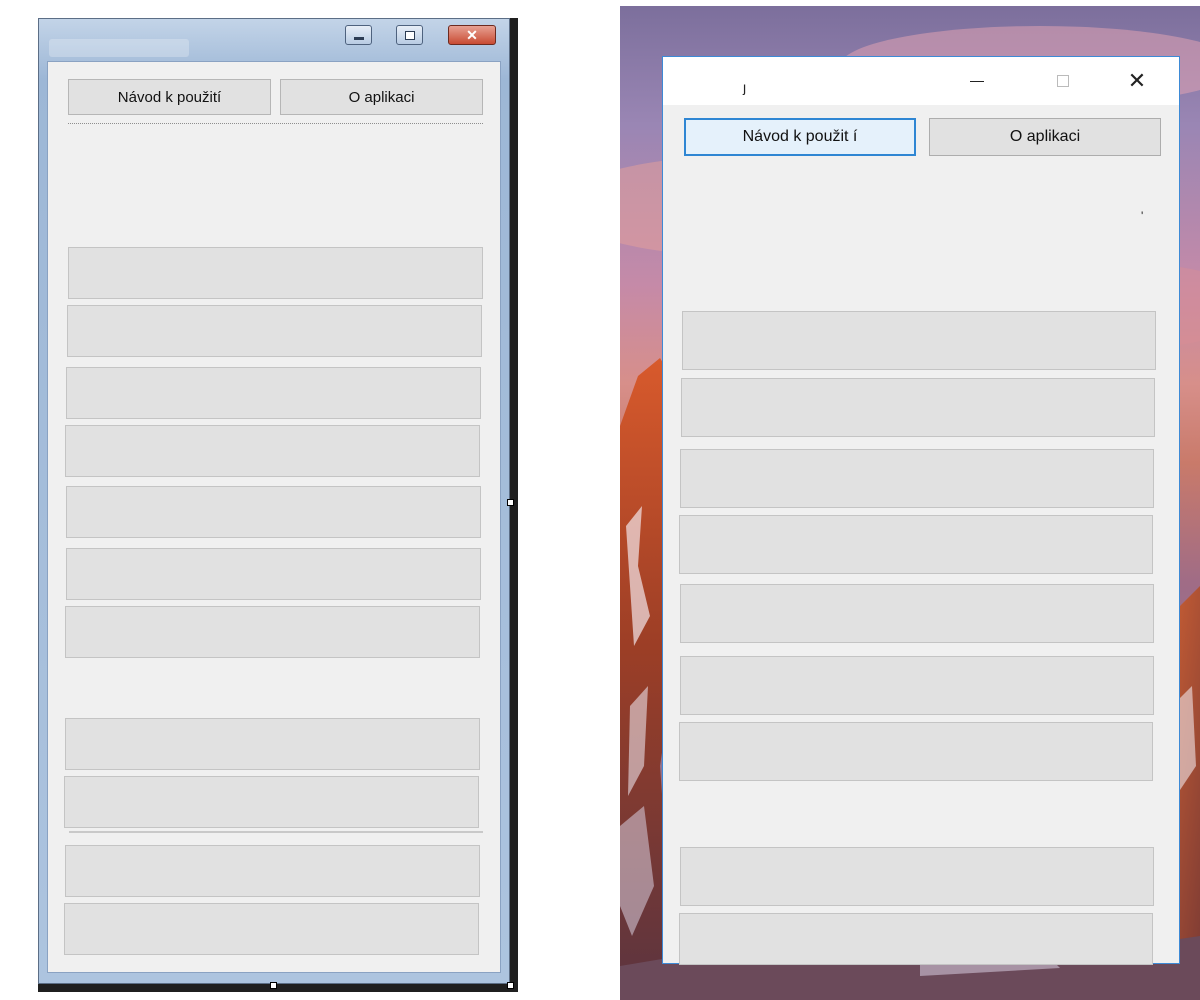 The height and width of the screenshot is (1000, 1200). Describe the element at coordinates (921, 81) in the screenshot. I see `runtime-titlebar: ȷ ✕` at that location.